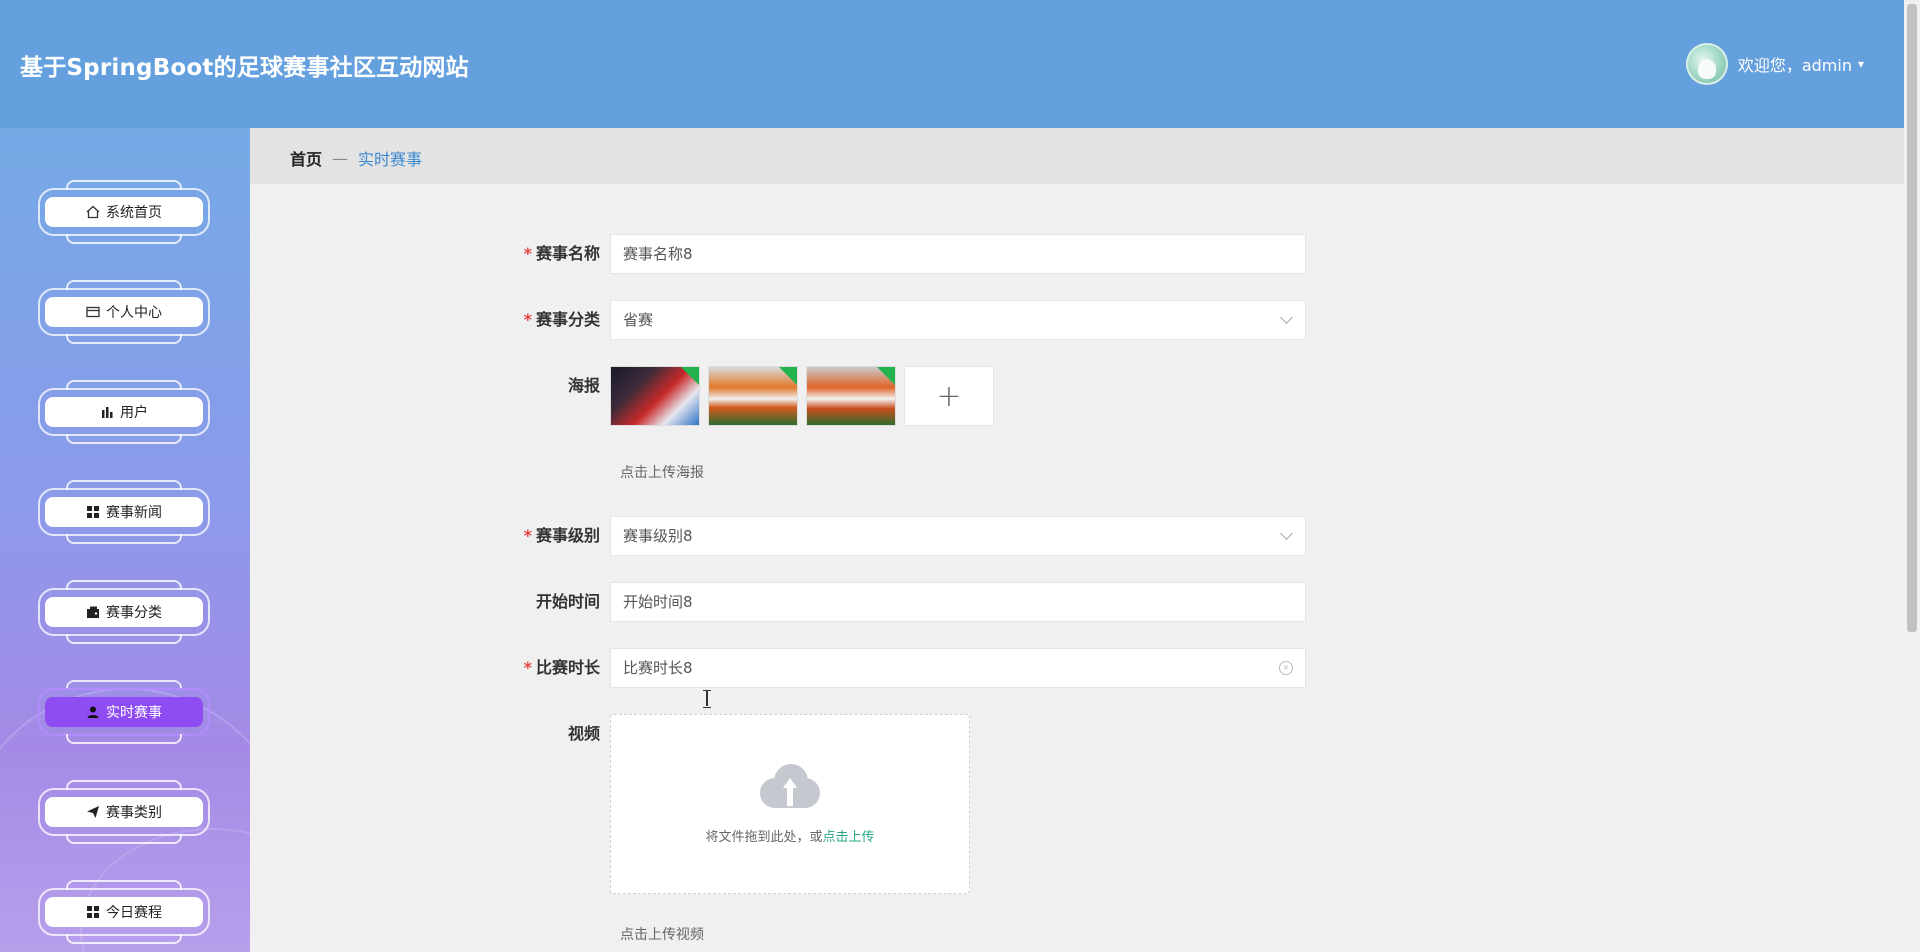 This screenshot has height=952, width=1920. I want to click on sidebar-item-label: 赛事分类, so click(134, 613).